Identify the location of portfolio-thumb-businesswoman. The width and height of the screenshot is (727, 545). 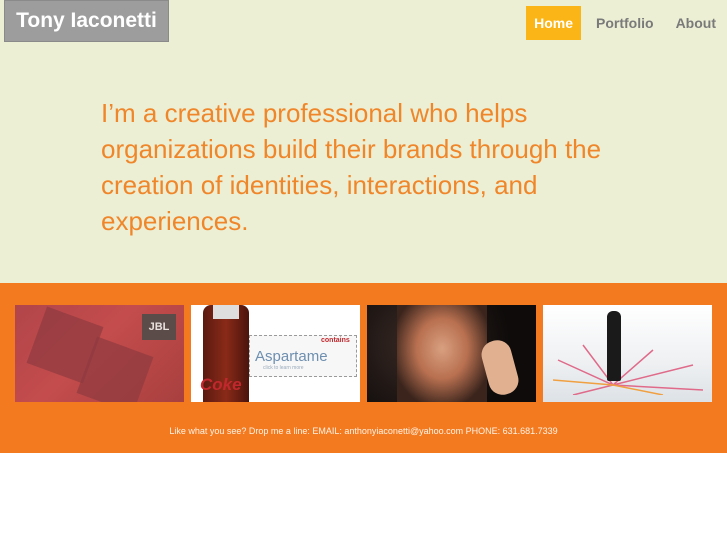
(627, 353).